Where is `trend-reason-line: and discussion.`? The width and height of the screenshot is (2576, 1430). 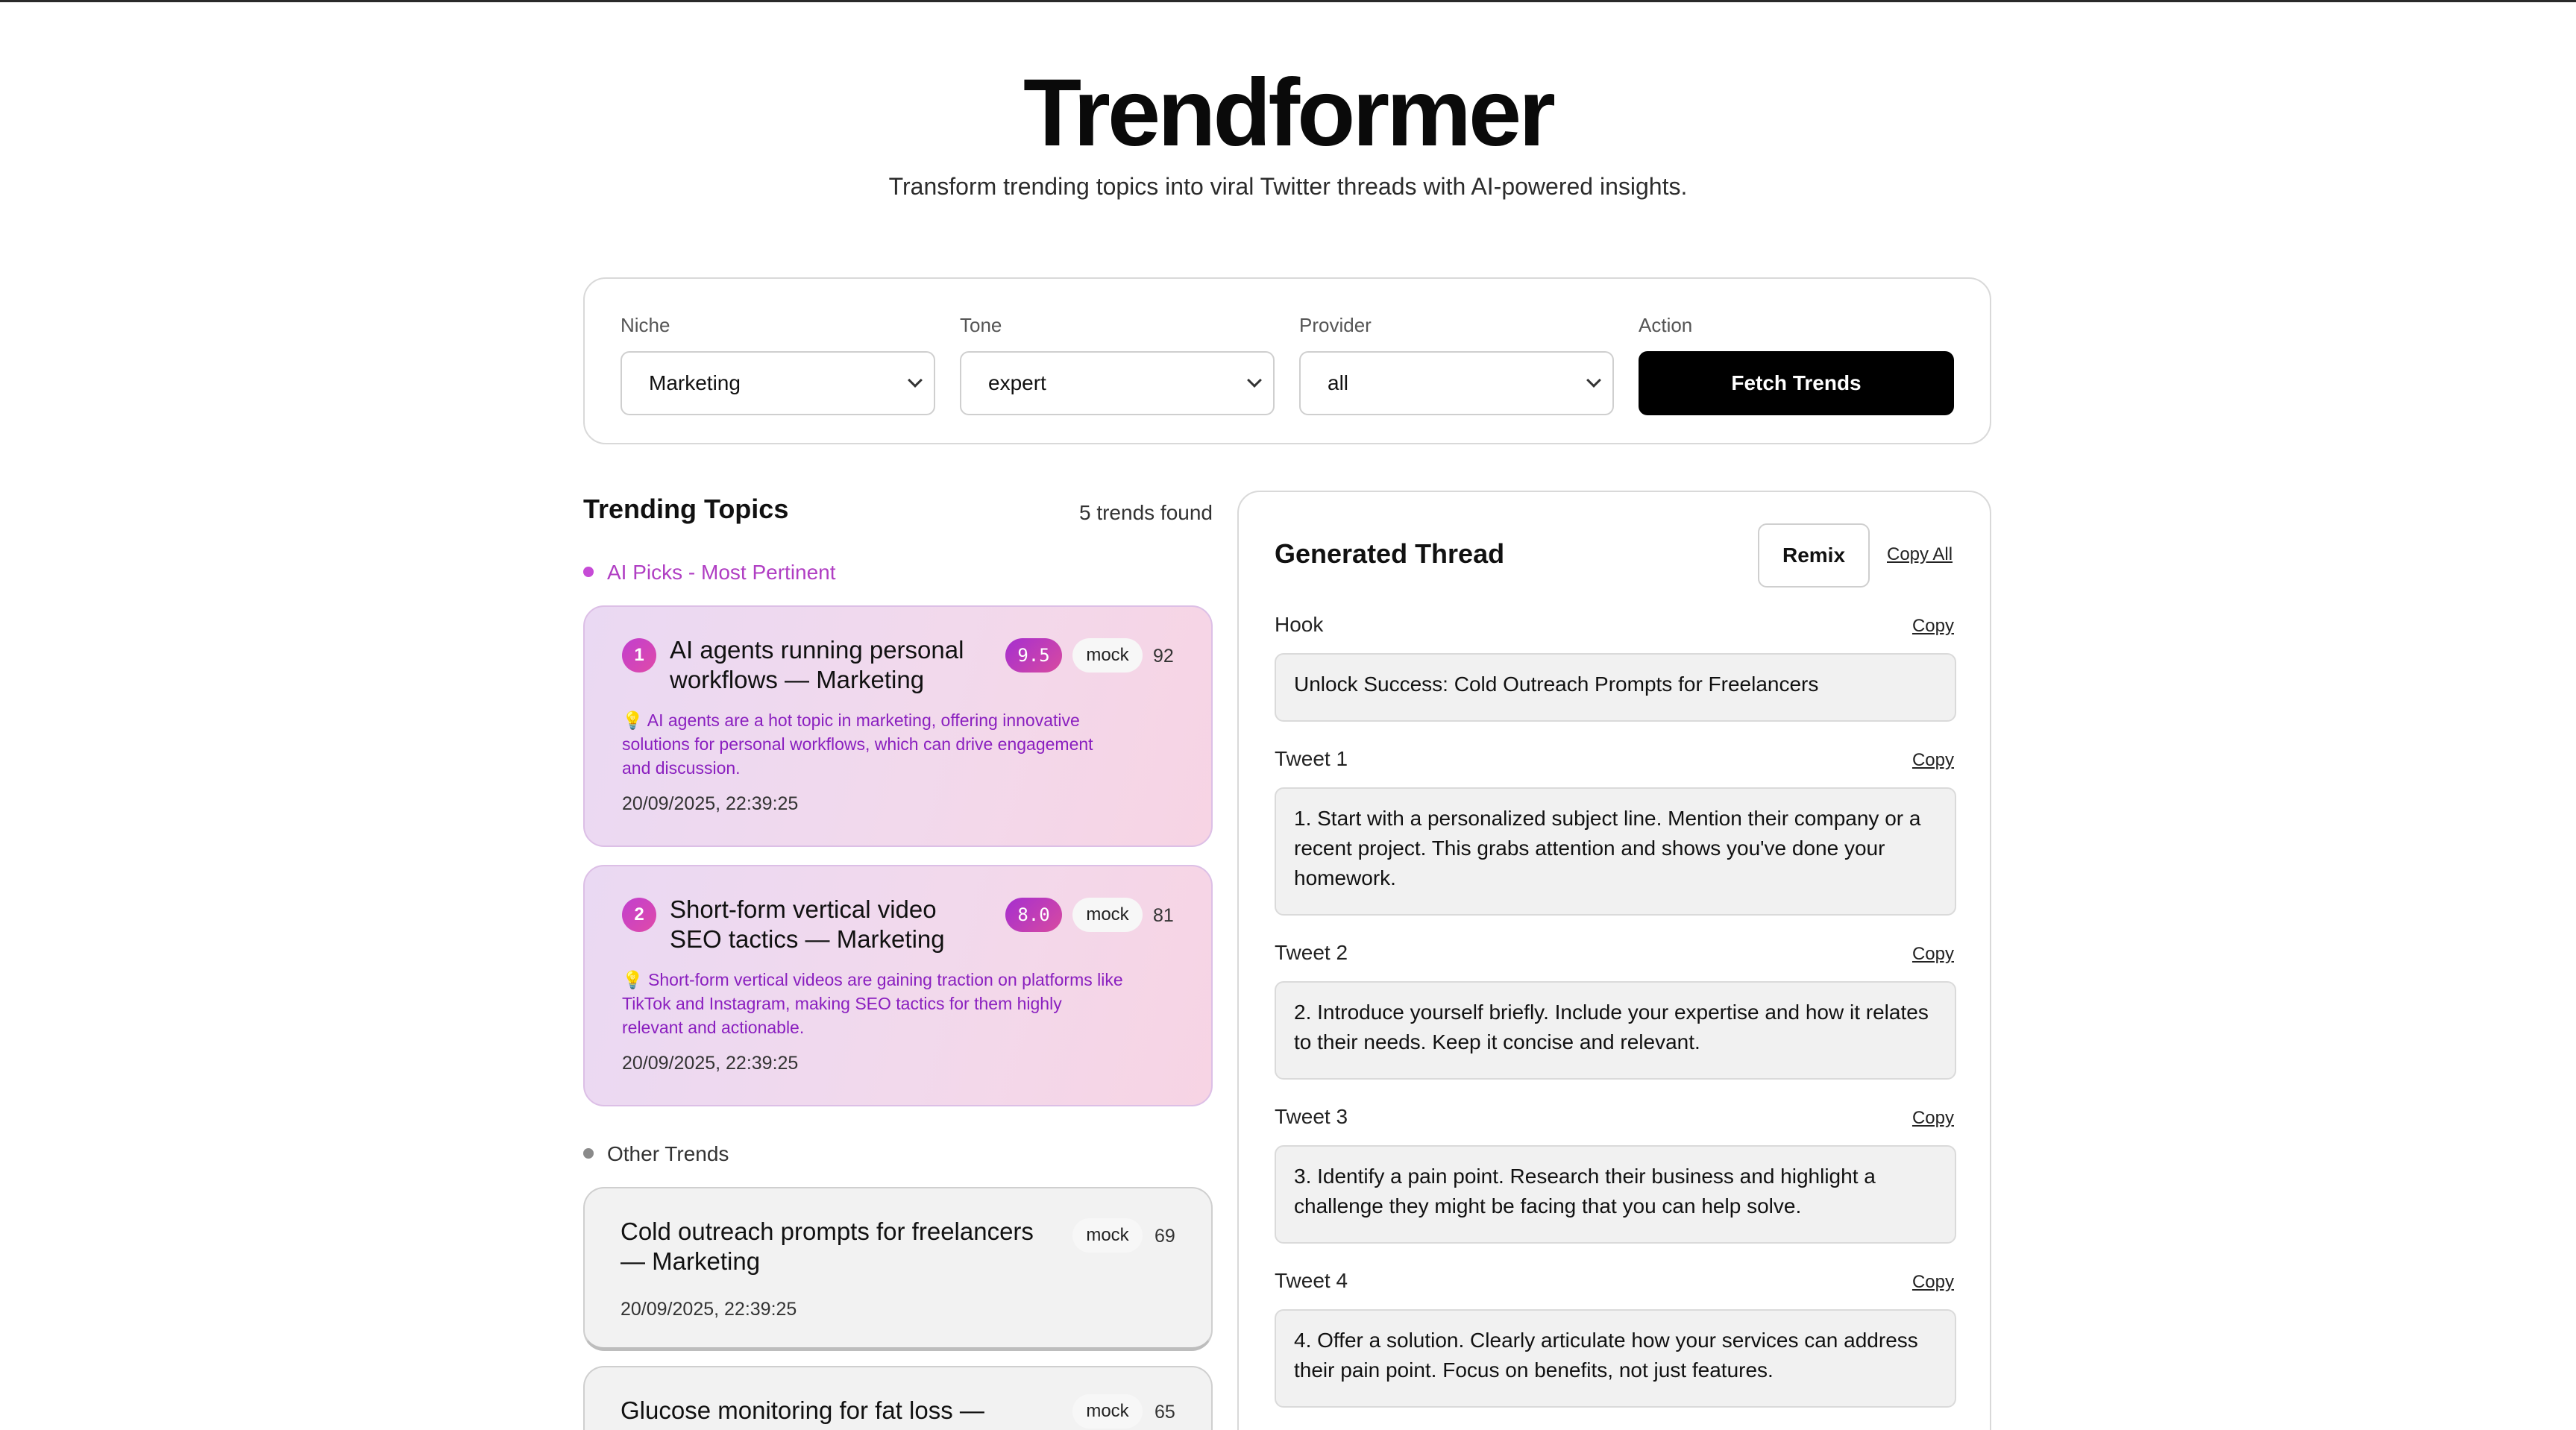
trend-reason-line: and discussion. is located at coordinates (682, 768).